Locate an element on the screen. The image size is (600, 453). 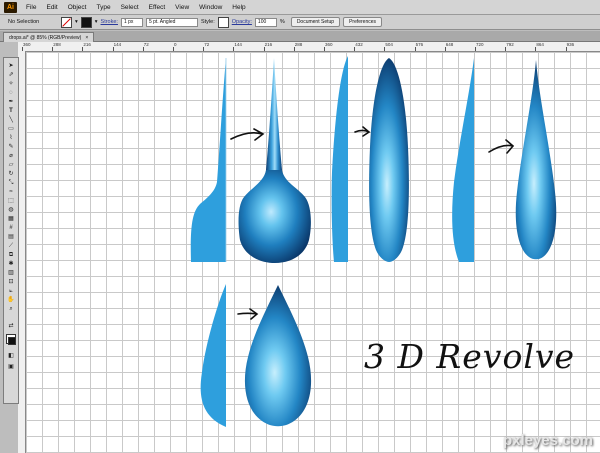
ruler-tick-label: 720 is located at coordinates (480, 44).